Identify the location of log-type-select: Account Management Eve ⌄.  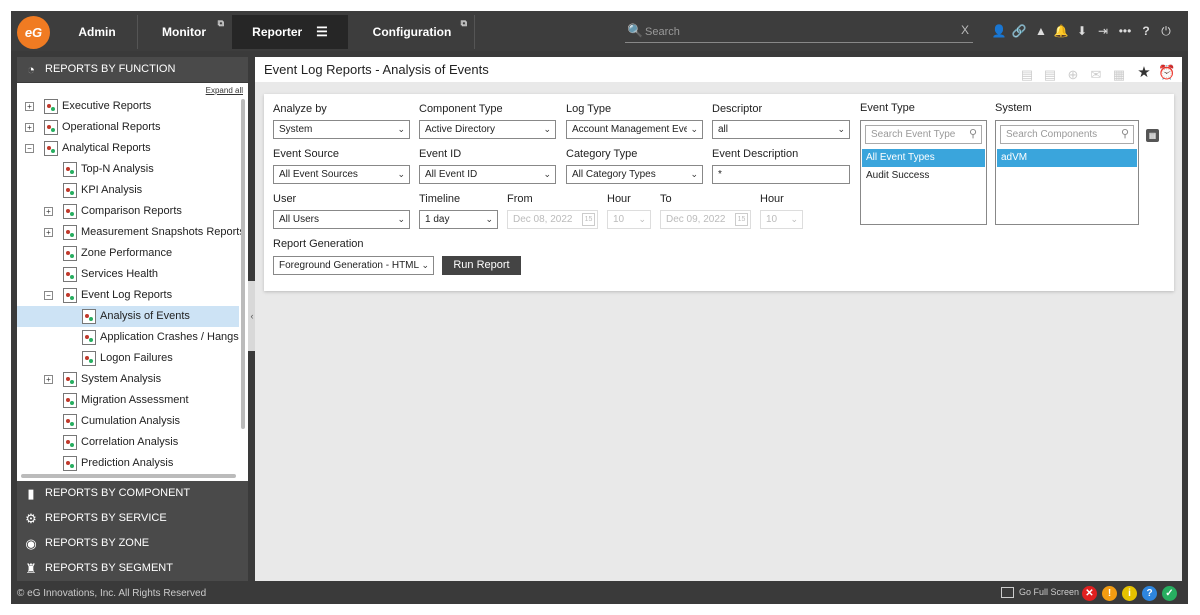
(634, 129).